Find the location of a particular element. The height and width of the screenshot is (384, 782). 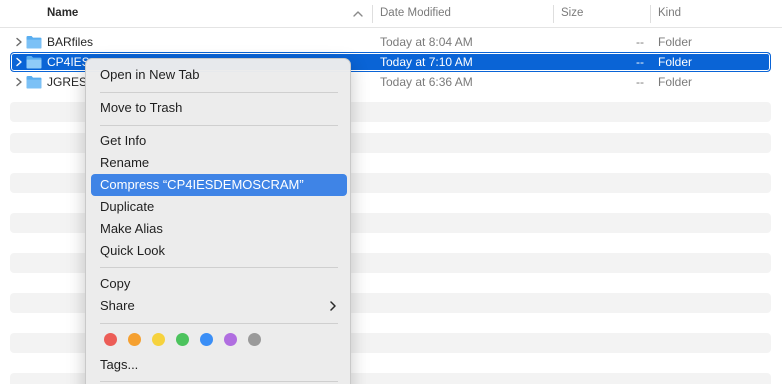

column-header: Name Date Modified Size Kind is located at coordinates (391, 14).